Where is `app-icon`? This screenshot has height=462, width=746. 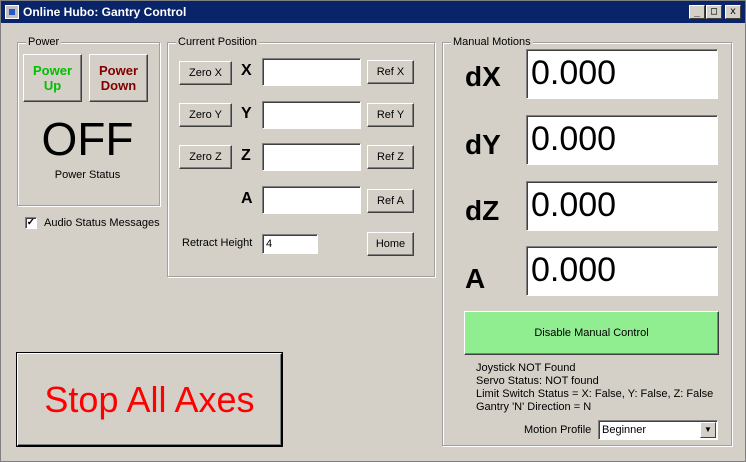 app-icon is located at coordinates (12, 12).